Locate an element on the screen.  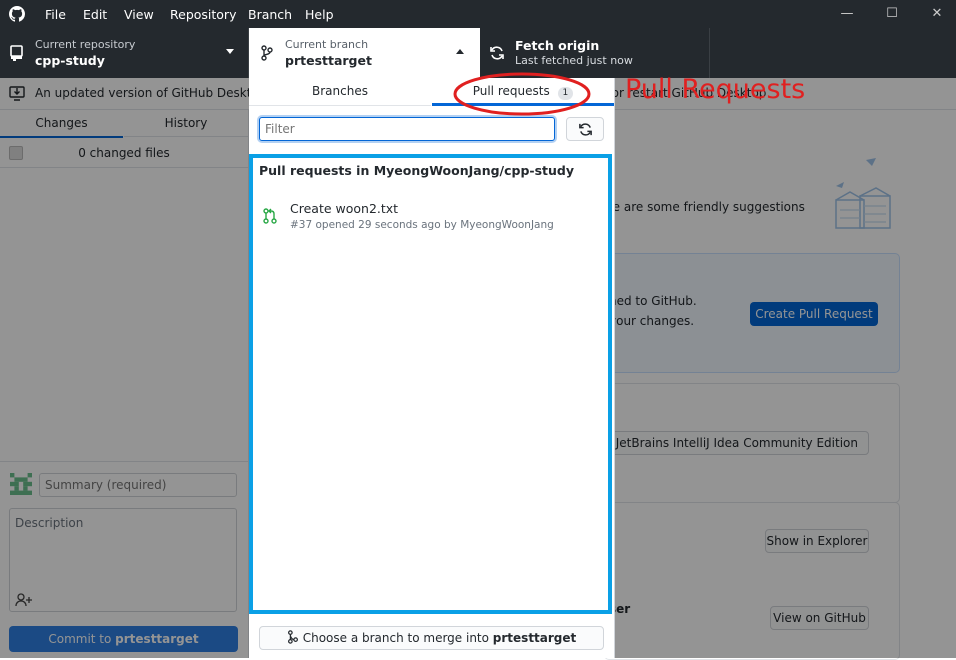
repo-label: Current repository is located at coordinates (85, 44).